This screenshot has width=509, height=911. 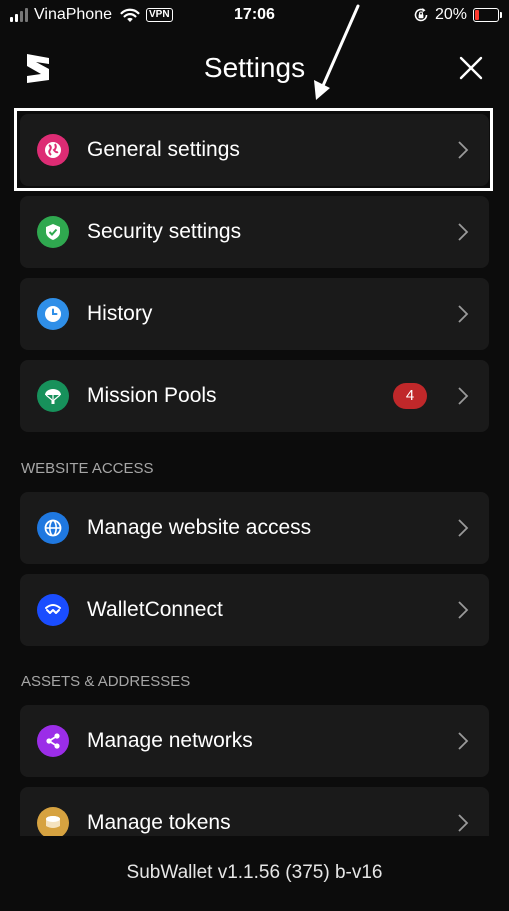 What do you see at coordinates (155, 609) in the screenshot?
I see `walletconnect-label: WalletConnect` at bounding box center [155, 609].